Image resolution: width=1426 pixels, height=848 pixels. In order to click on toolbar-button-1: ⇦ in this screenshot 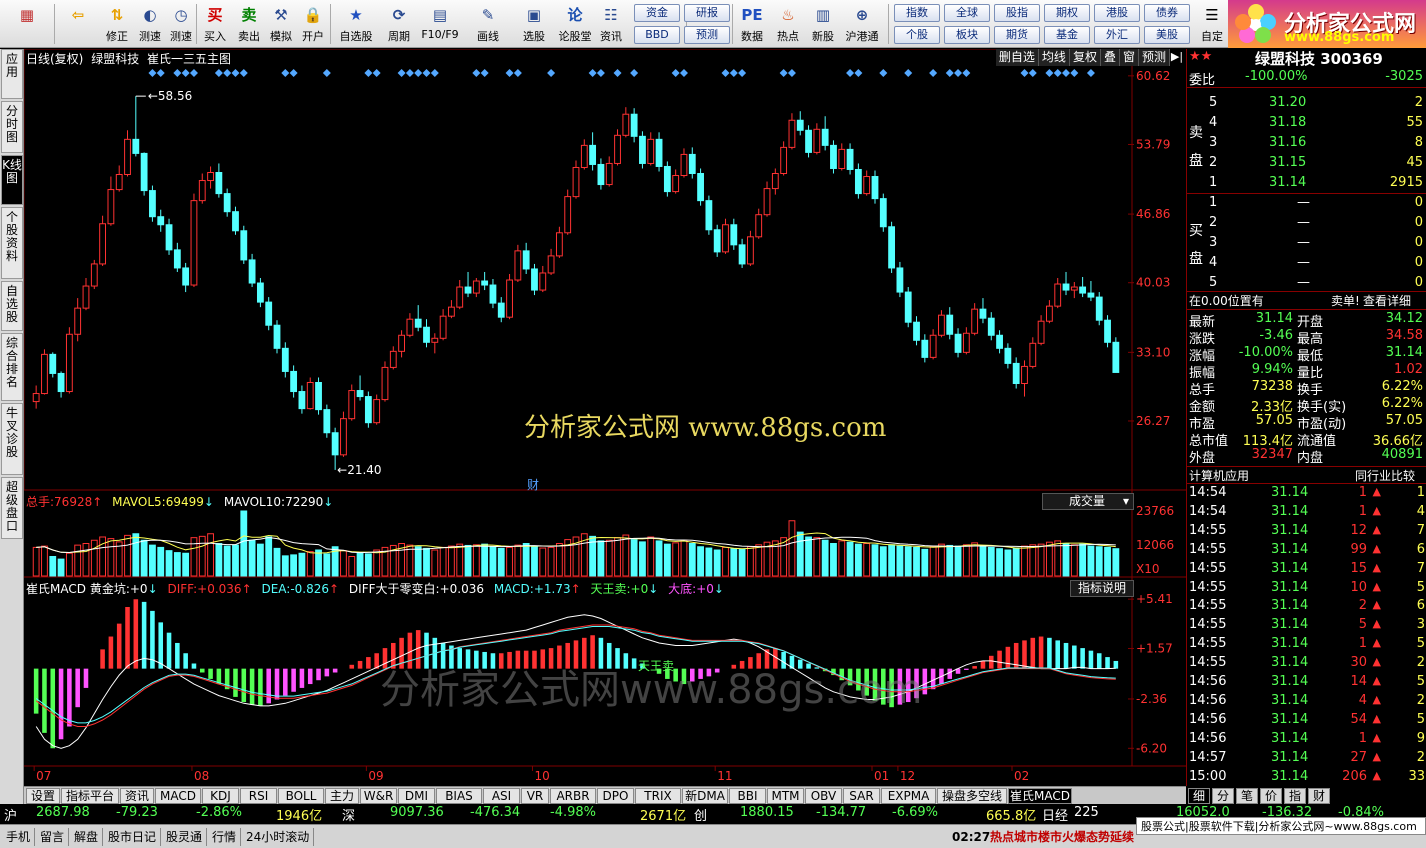, I will do `click(78, 24)`.